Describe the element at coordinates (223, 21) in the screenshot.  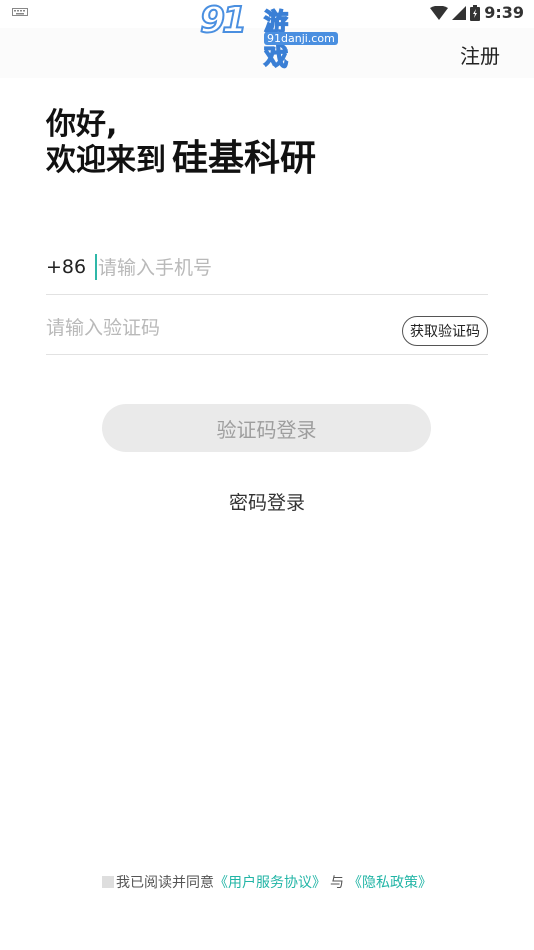
I see `watermark-number: 91` at that location.